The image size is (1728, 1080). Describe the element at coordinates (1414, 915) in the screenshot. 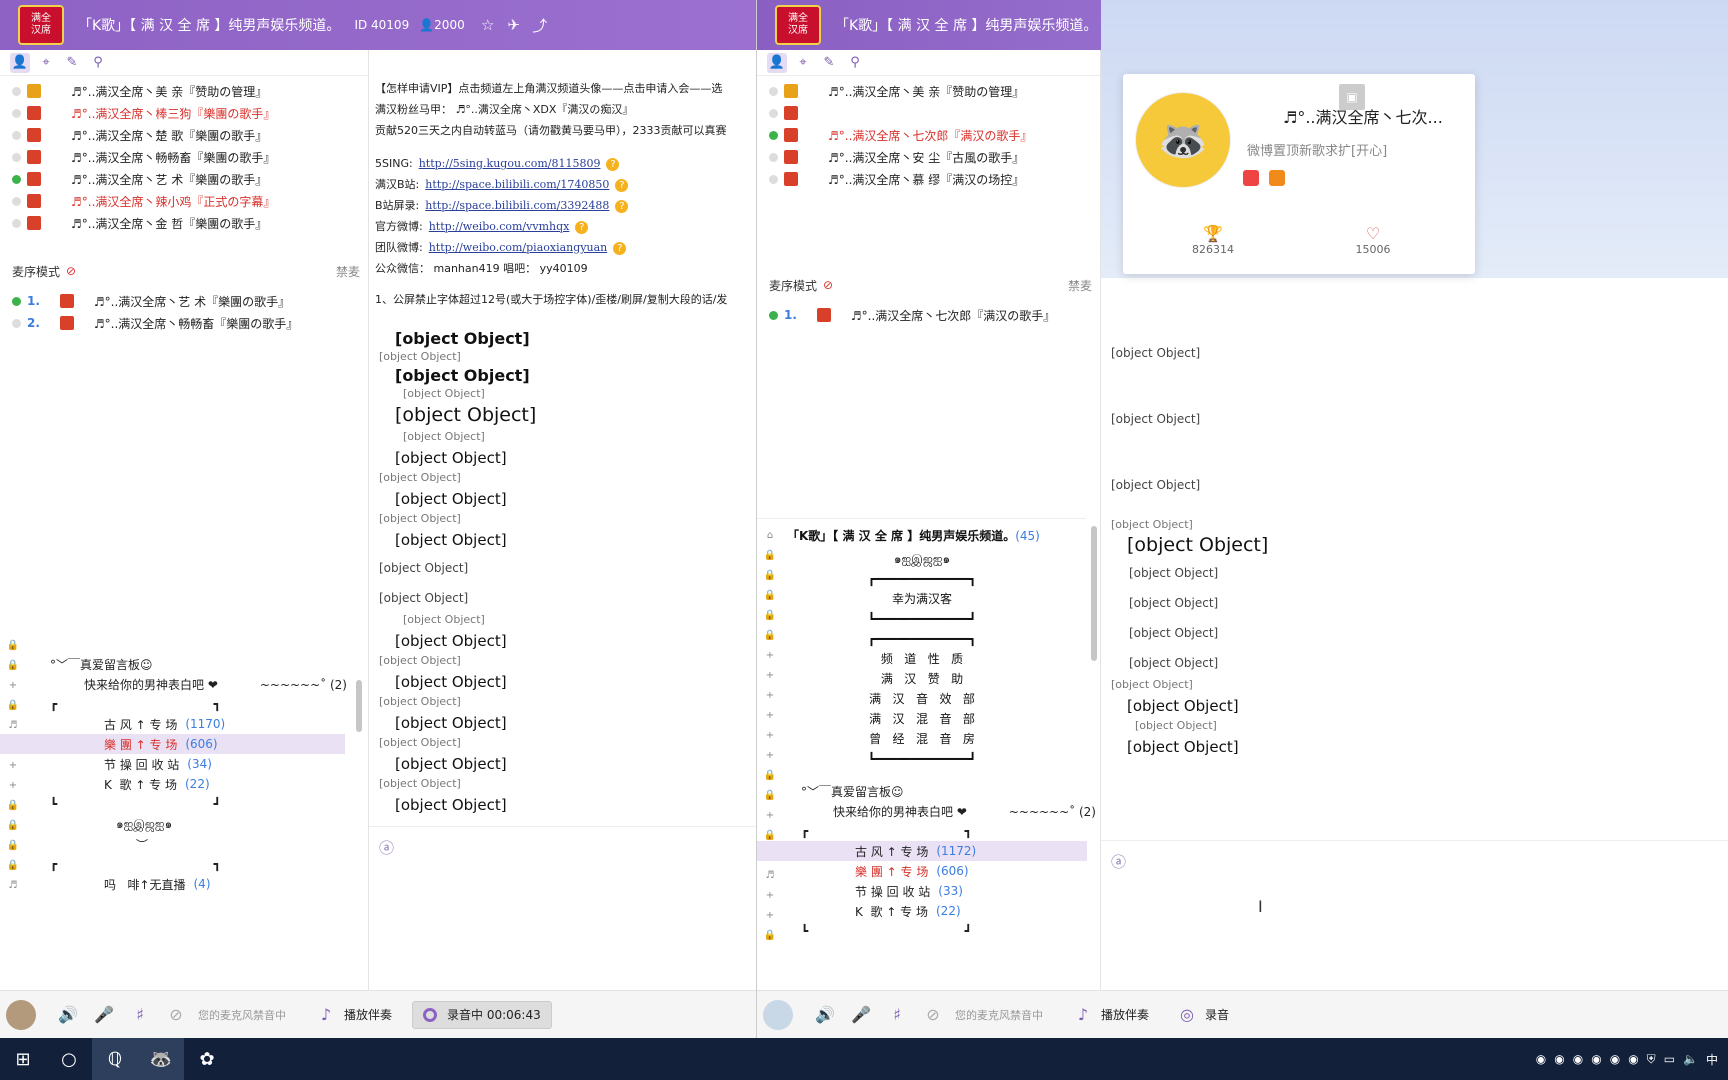

I see `chat-input: ⓐ I` at that location.